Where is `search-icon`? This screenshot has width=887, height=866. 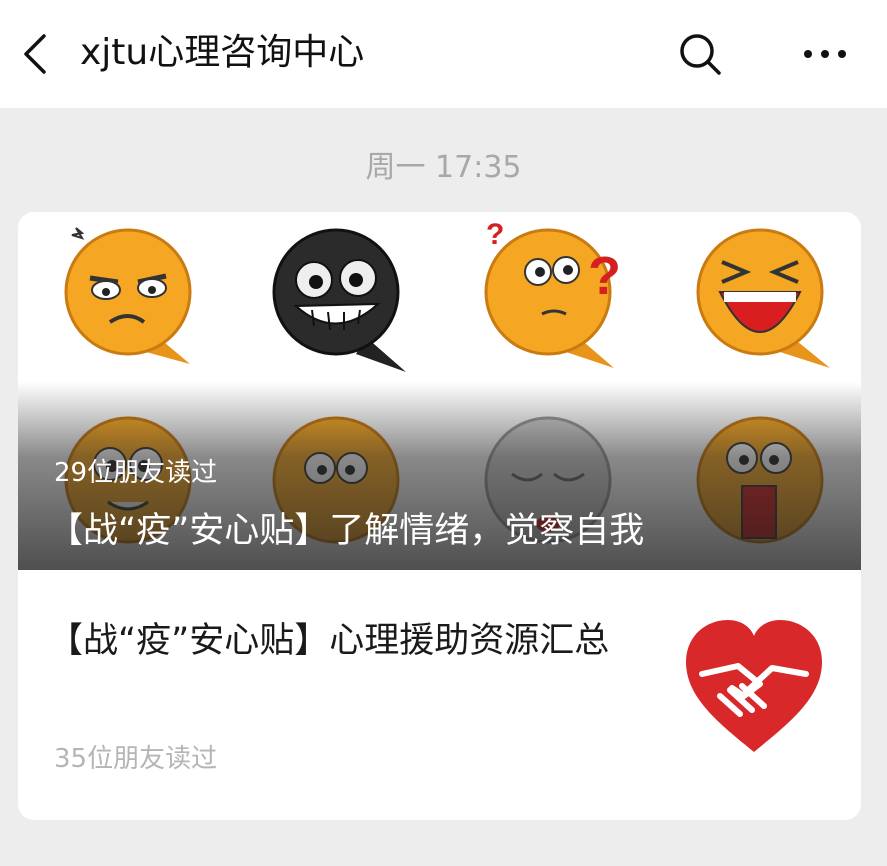
search-icon is located at coordinates (700, 54).